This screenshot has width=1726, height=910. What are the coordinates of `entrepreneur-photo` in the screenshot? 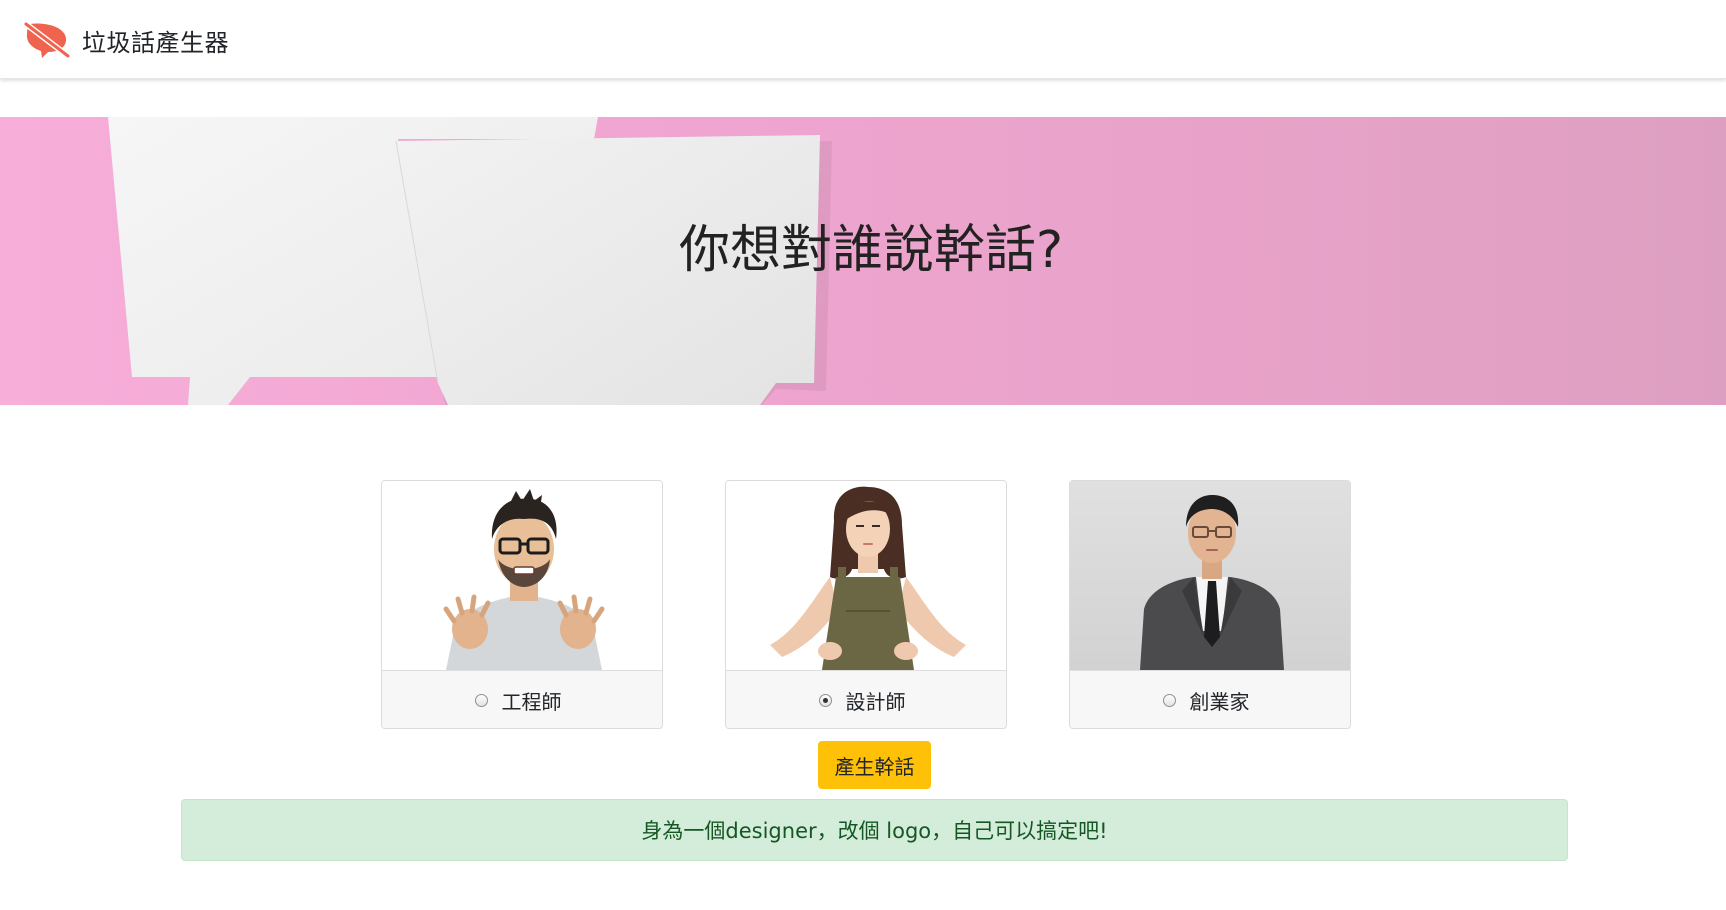 It's located at (1210, 575).